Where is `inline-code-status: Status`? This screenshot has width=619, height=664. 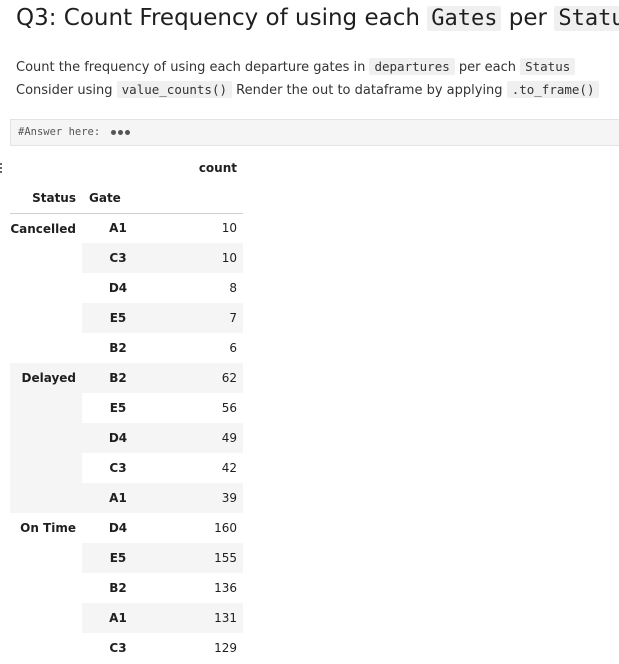 inline-code-status: Status is located at coordinates (548, 66).